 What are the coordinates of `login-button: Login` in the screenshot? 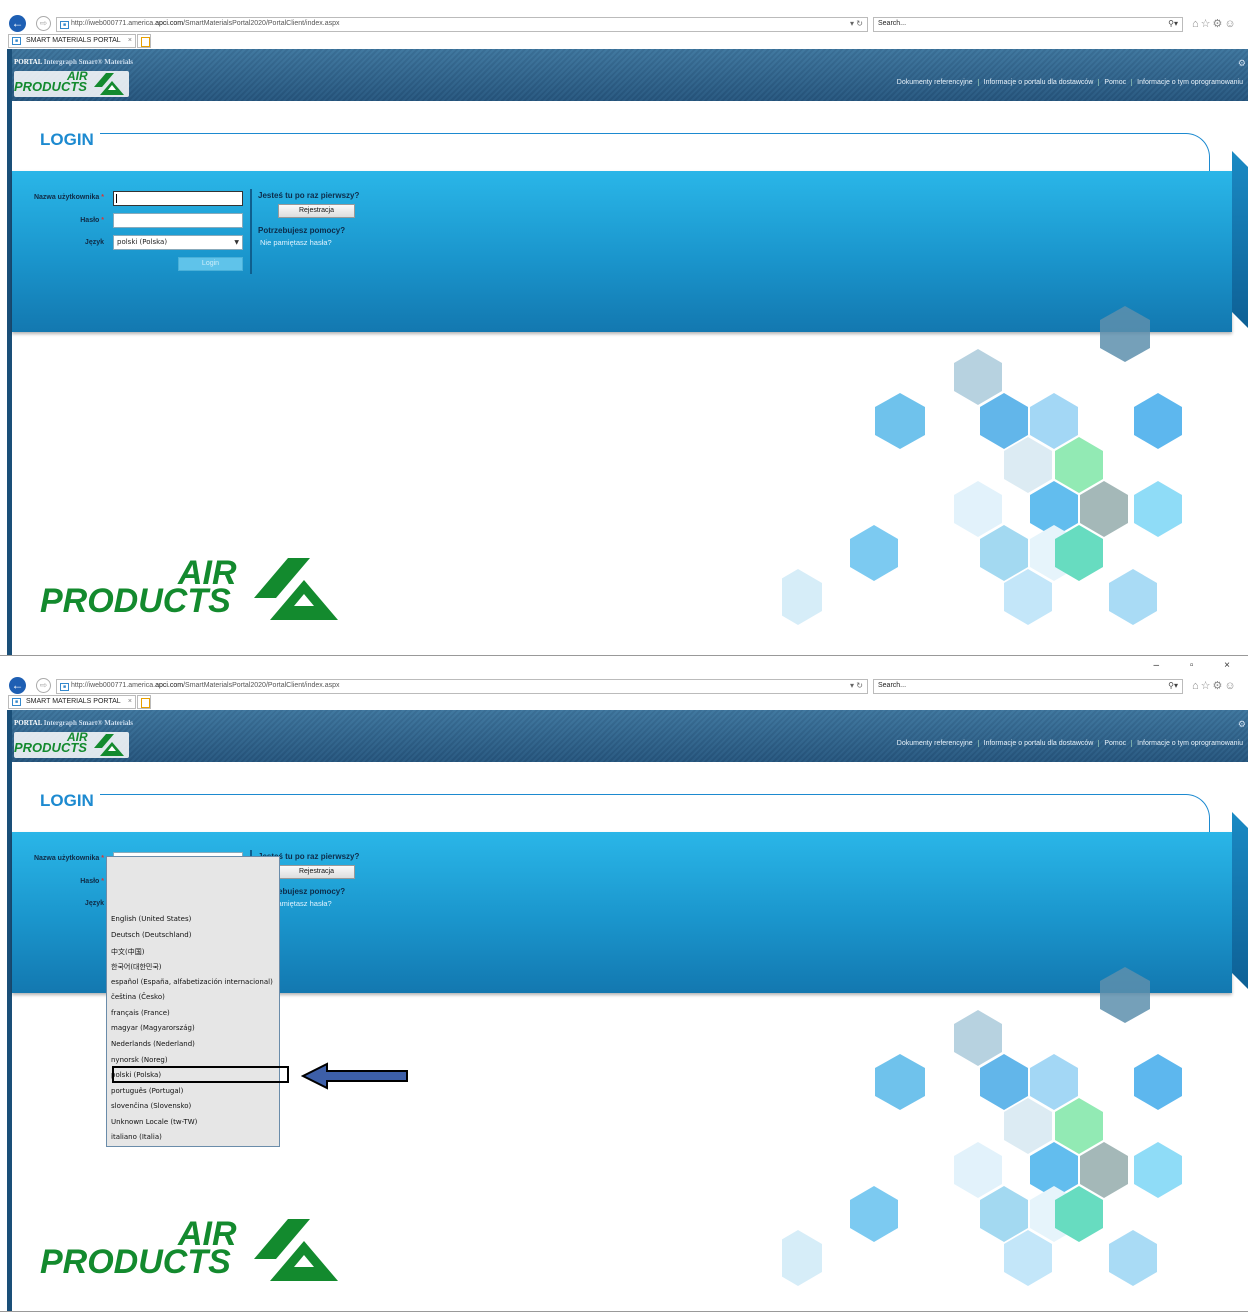 It's located at (210, 264).